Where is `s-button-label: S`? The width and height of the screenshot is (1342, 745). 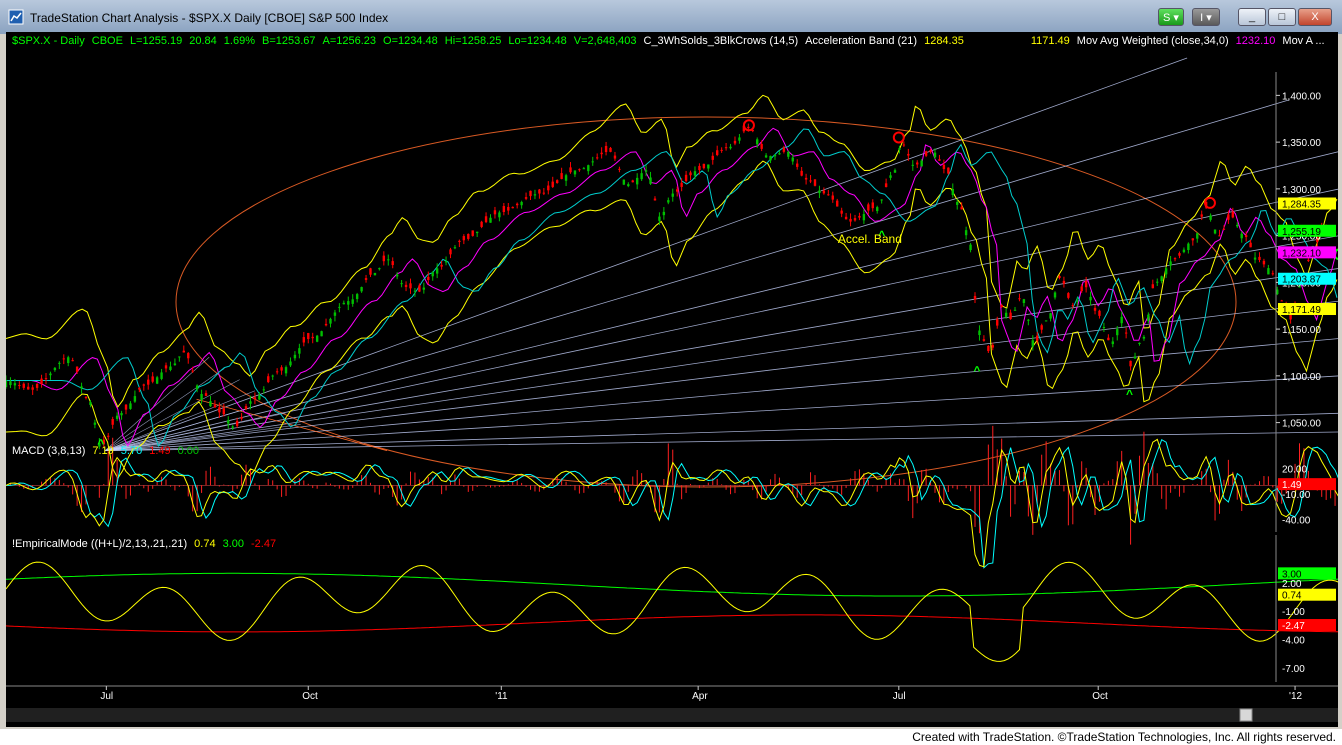 s-button-label: S is located at coordinates (1167, 18).